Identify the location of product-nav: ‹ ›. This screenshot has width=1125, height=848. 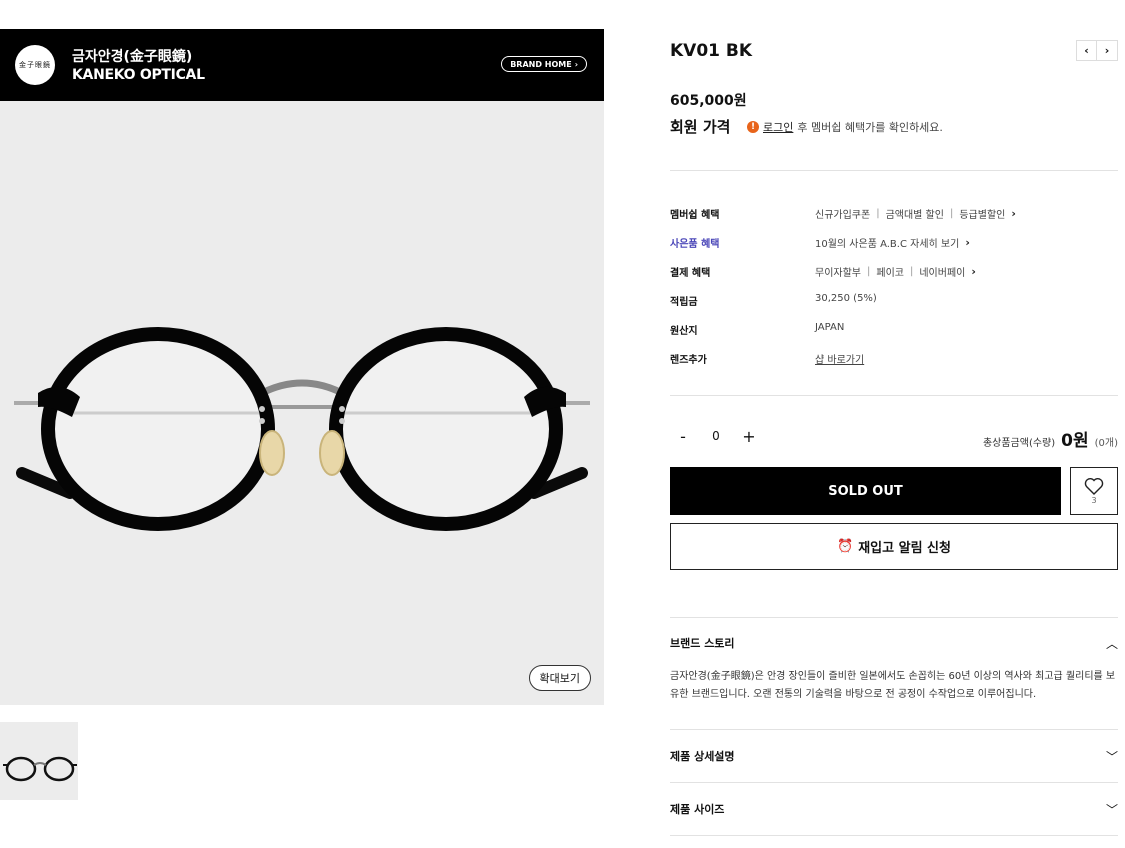
(1097, 50).